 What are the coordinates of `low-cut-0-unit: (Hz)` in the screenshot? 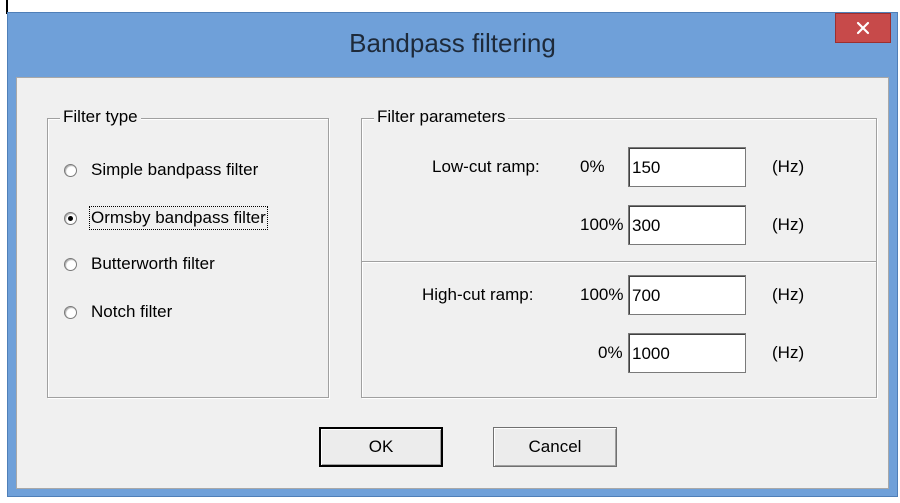 It's located at (788, 166).